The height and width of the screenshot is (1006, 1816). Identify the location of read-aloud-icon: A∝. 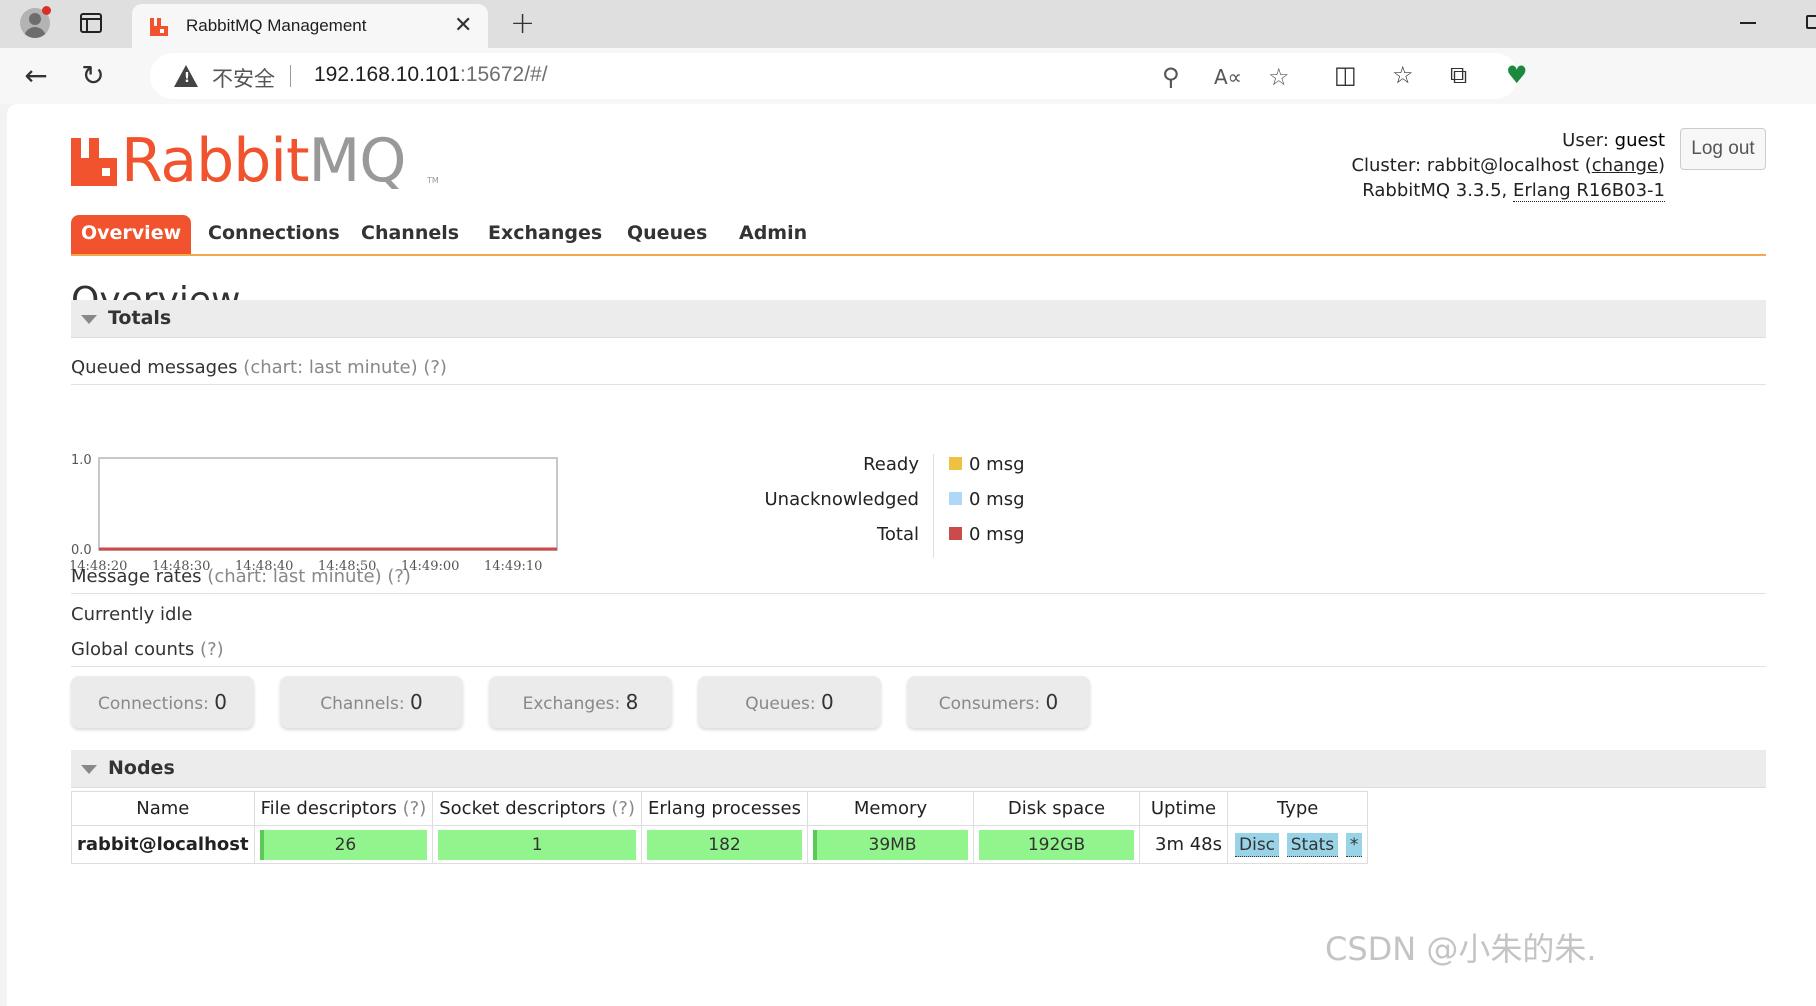
(1228, 77).